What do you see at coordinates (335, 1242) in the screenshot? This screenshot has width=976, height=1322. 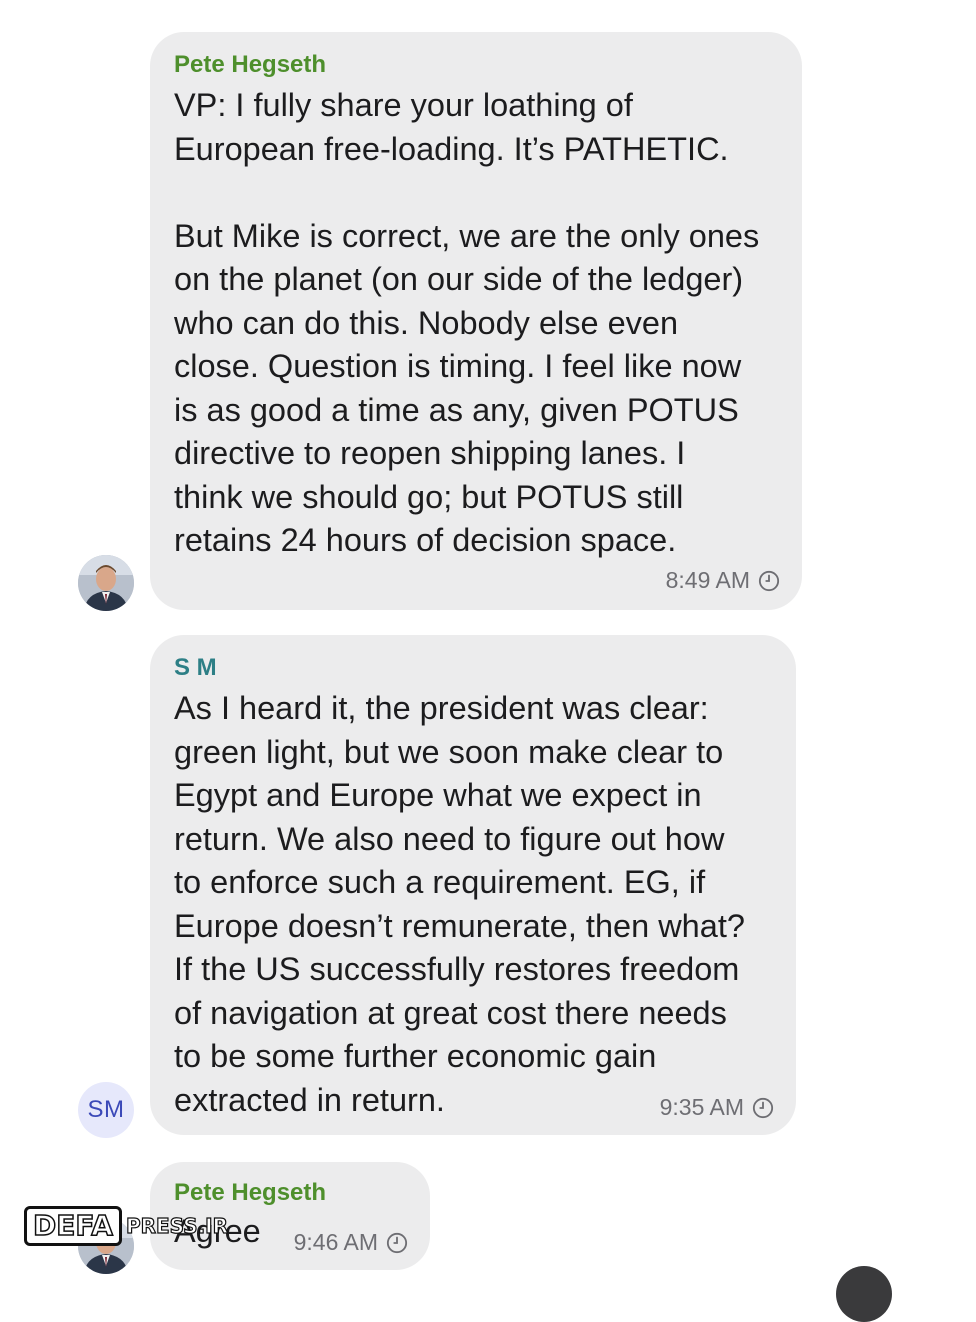 I see `message-time: 9:46 AM` at bounding box center [335, 1242].